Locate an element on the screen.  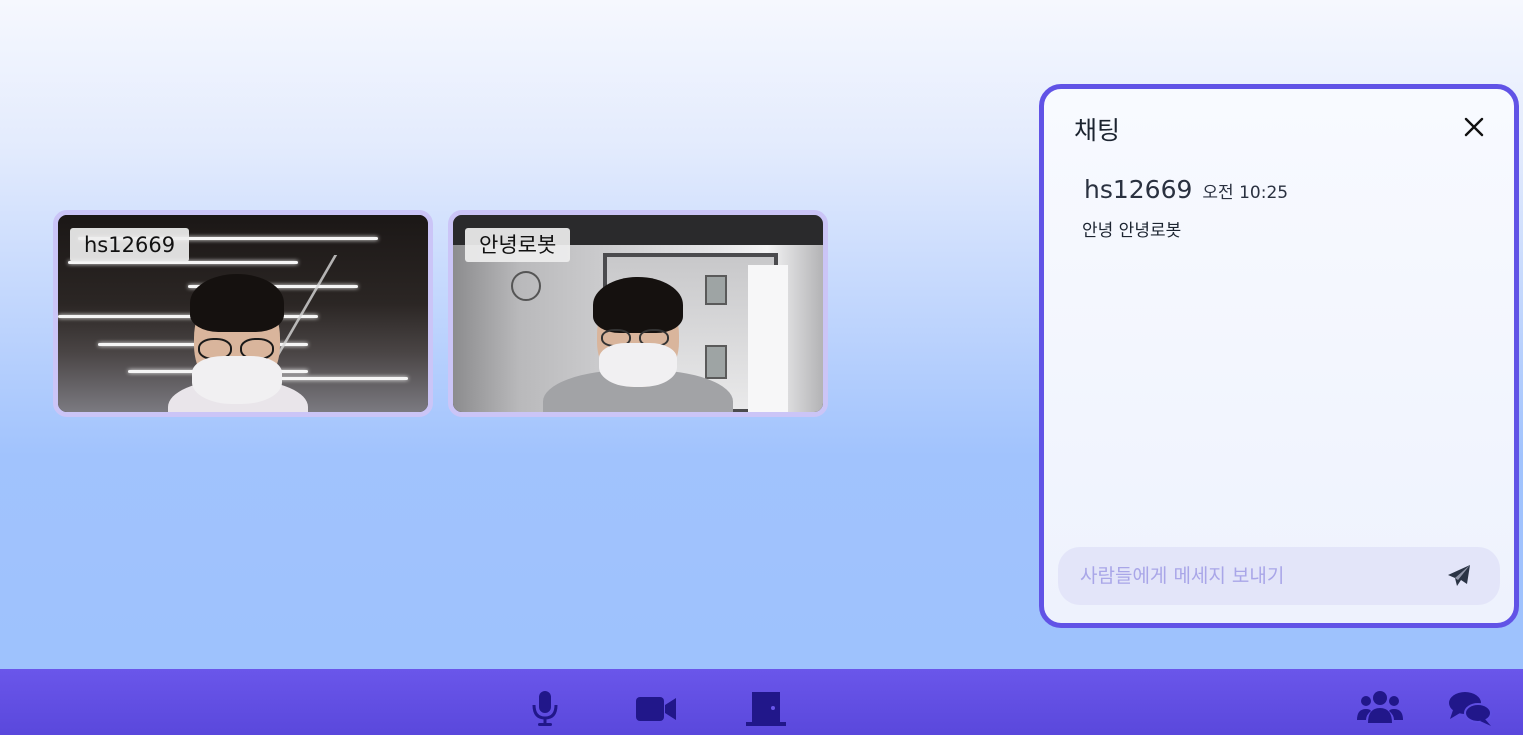
participant-name-label: hs12669 is located at coordinates (130, 245).